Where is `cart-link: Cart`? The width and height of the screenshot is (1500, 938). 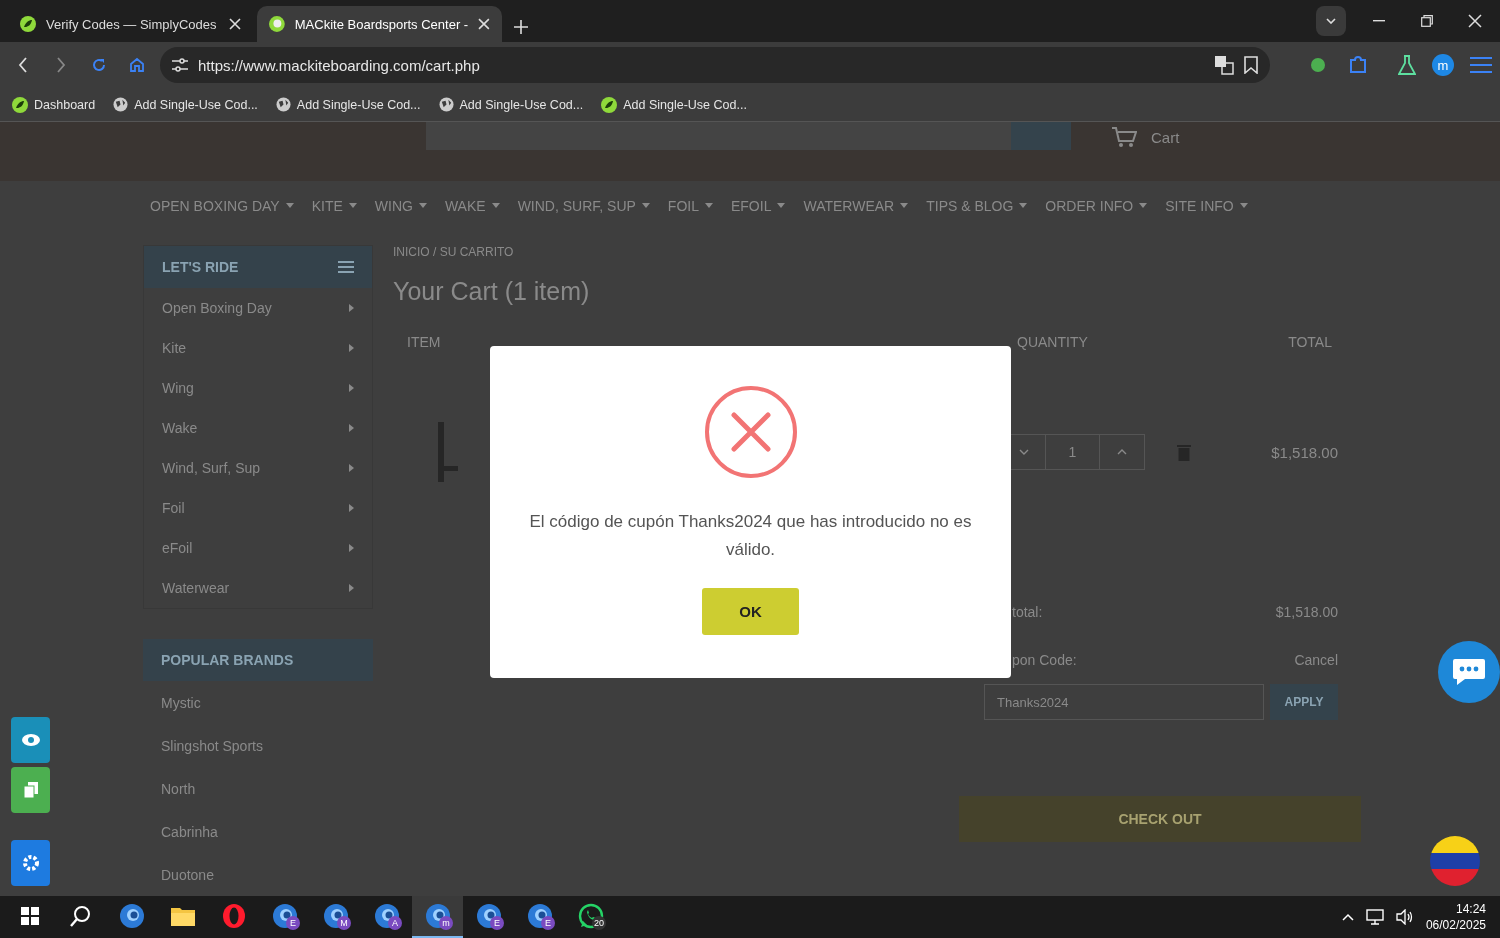
cart-link: Cart is located at coordinates (1165, 137).